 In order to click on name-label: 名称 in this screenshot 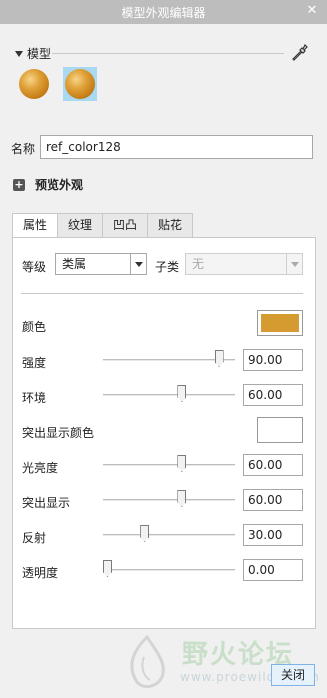, I will do `click(23, 149)`.